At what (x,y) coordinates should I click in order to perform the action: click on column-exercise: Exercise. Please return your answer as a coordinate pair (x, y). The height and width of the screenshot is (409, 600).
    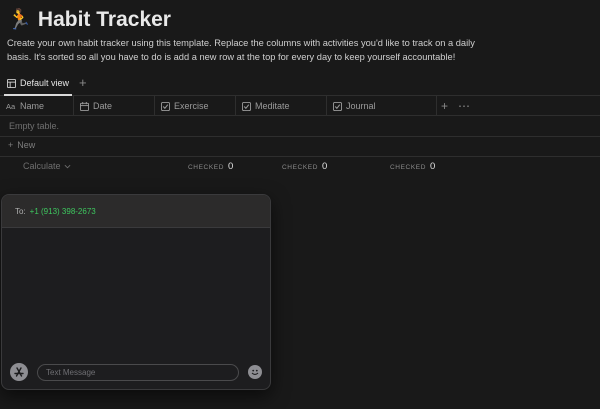
    Looking at the image, I should click on (195, 106).